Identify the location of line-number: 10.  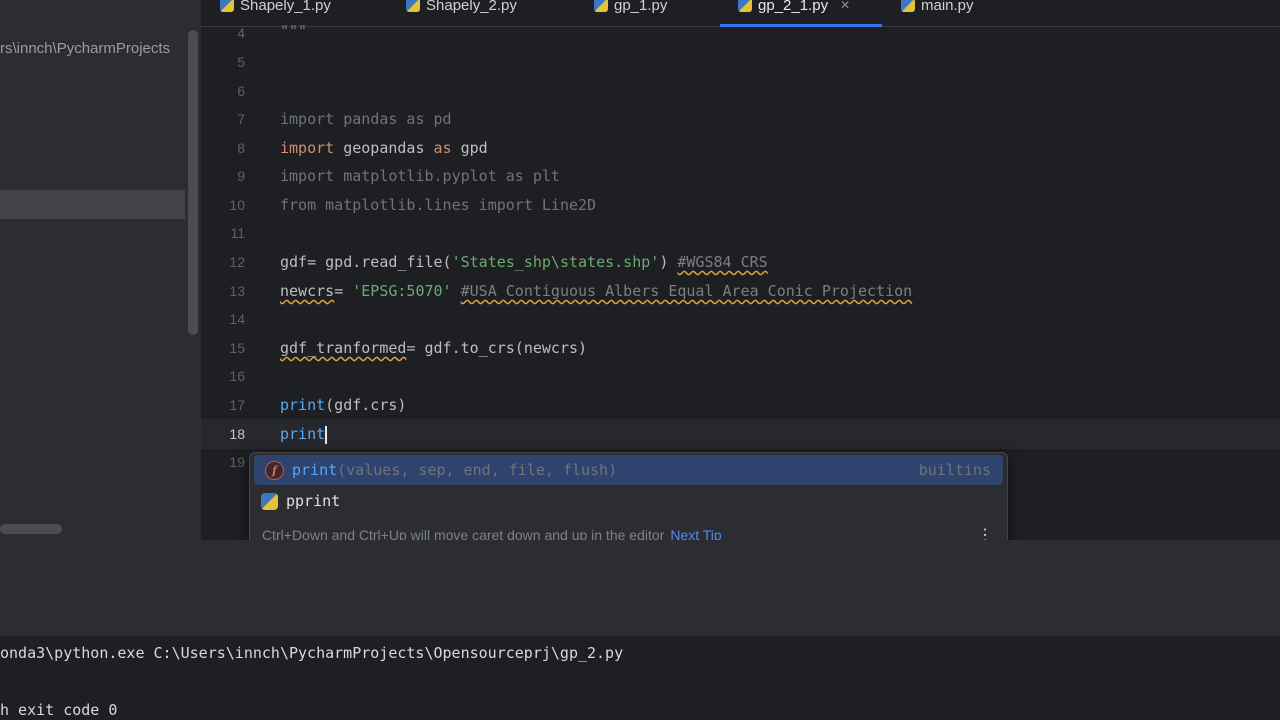
(237, 205).